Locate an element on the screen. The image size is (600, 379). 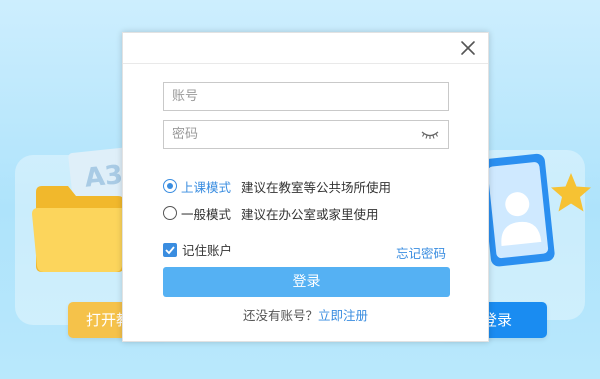
login-button: 登录 is located at coordinates (306, 282).